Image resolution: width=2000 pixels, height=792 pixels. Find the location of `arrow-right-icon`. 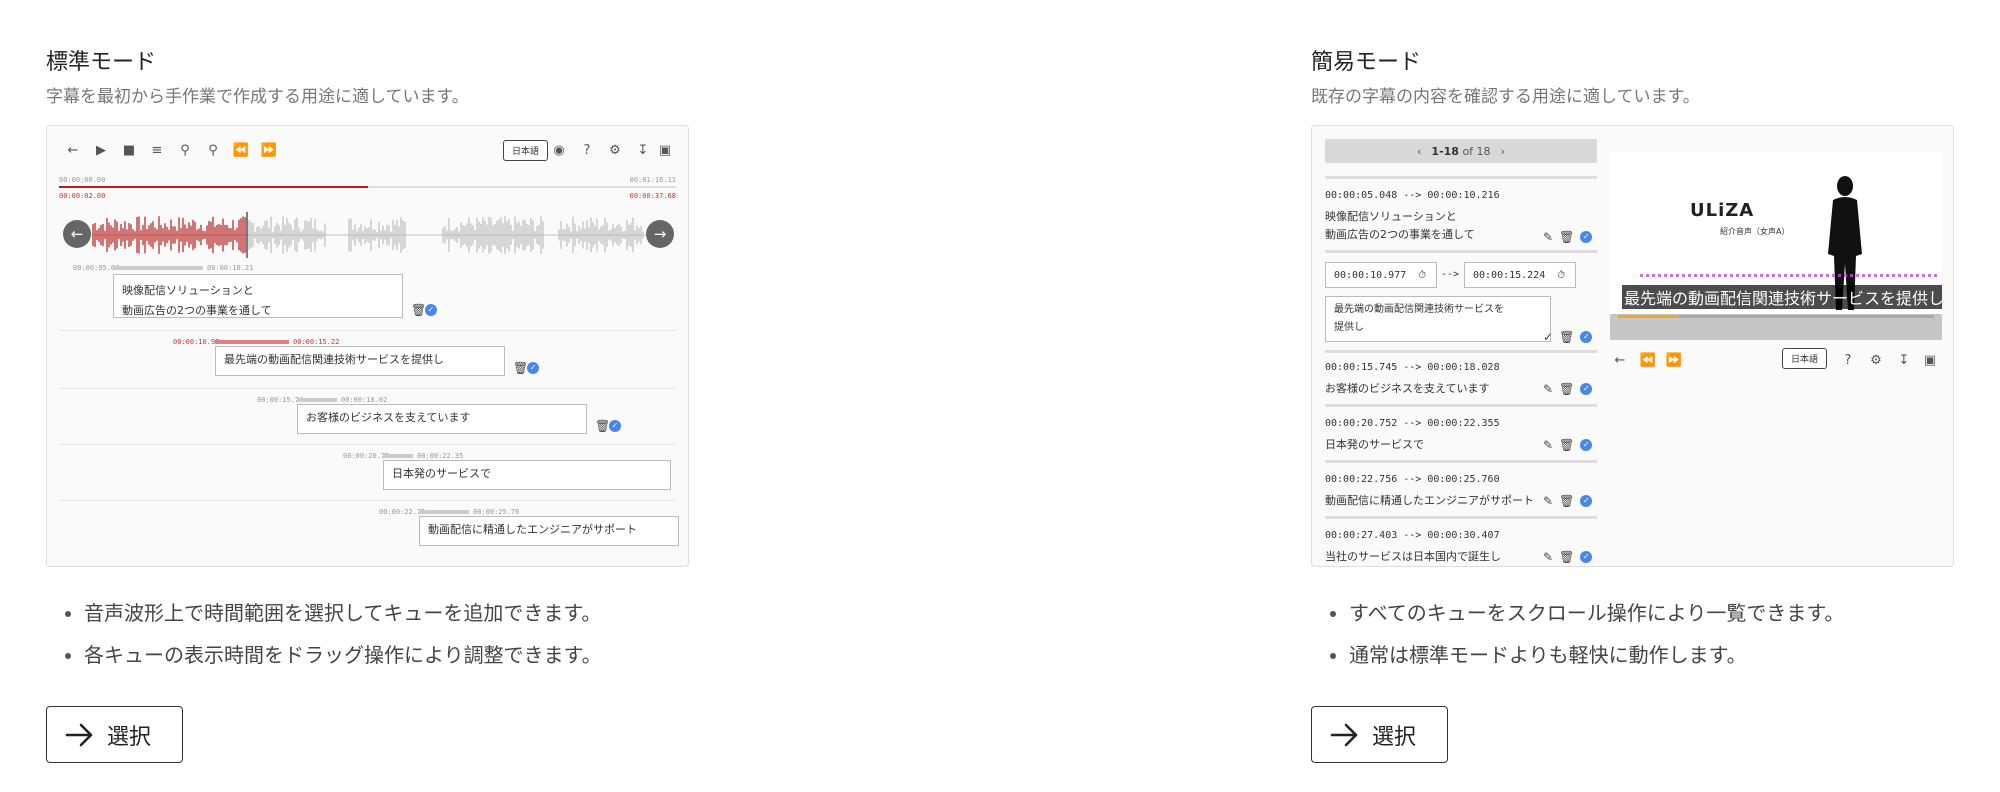

arrow-right-icon is located at coordinates (1344, 734).